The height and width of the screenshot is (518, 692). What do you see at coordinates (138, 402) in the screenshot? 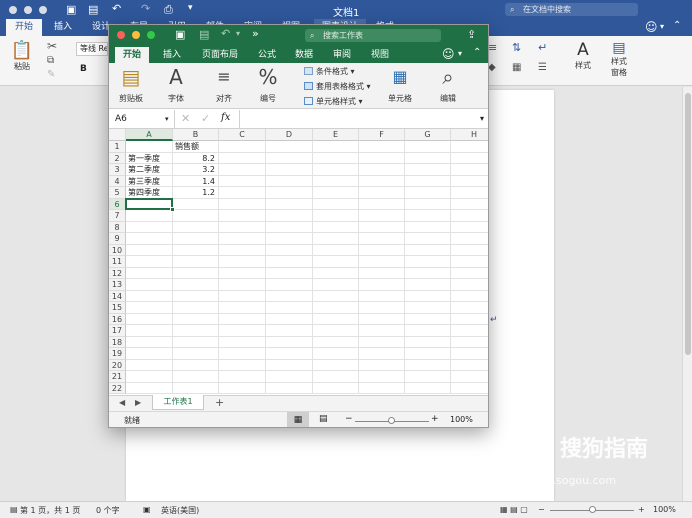
I see `next-sheet-icon: ▶` at bounding box center [138, 402].